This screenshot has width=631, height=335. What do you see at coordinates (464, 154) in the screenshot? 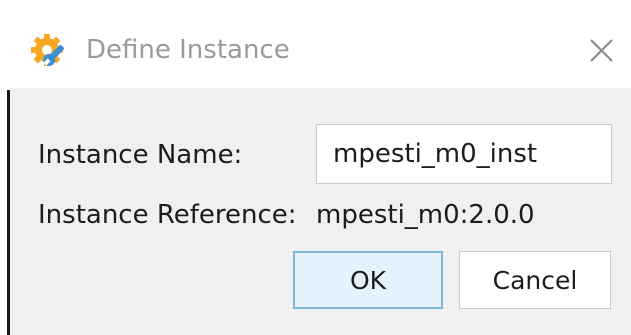
I see `instance-name-input` at bounding box center [464, 154].